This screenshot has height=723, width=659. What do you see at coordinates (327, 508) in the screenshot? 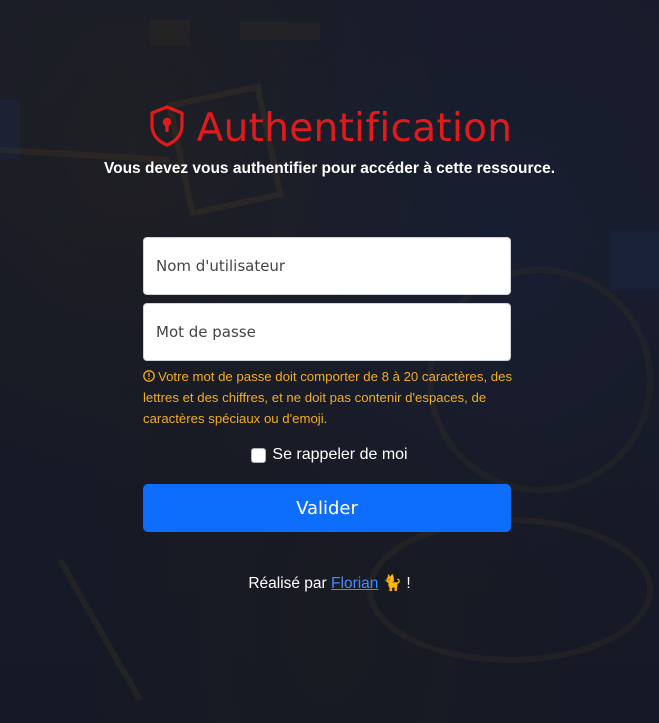
I see `submit-button: Valider` at bounding box center [327, 508].